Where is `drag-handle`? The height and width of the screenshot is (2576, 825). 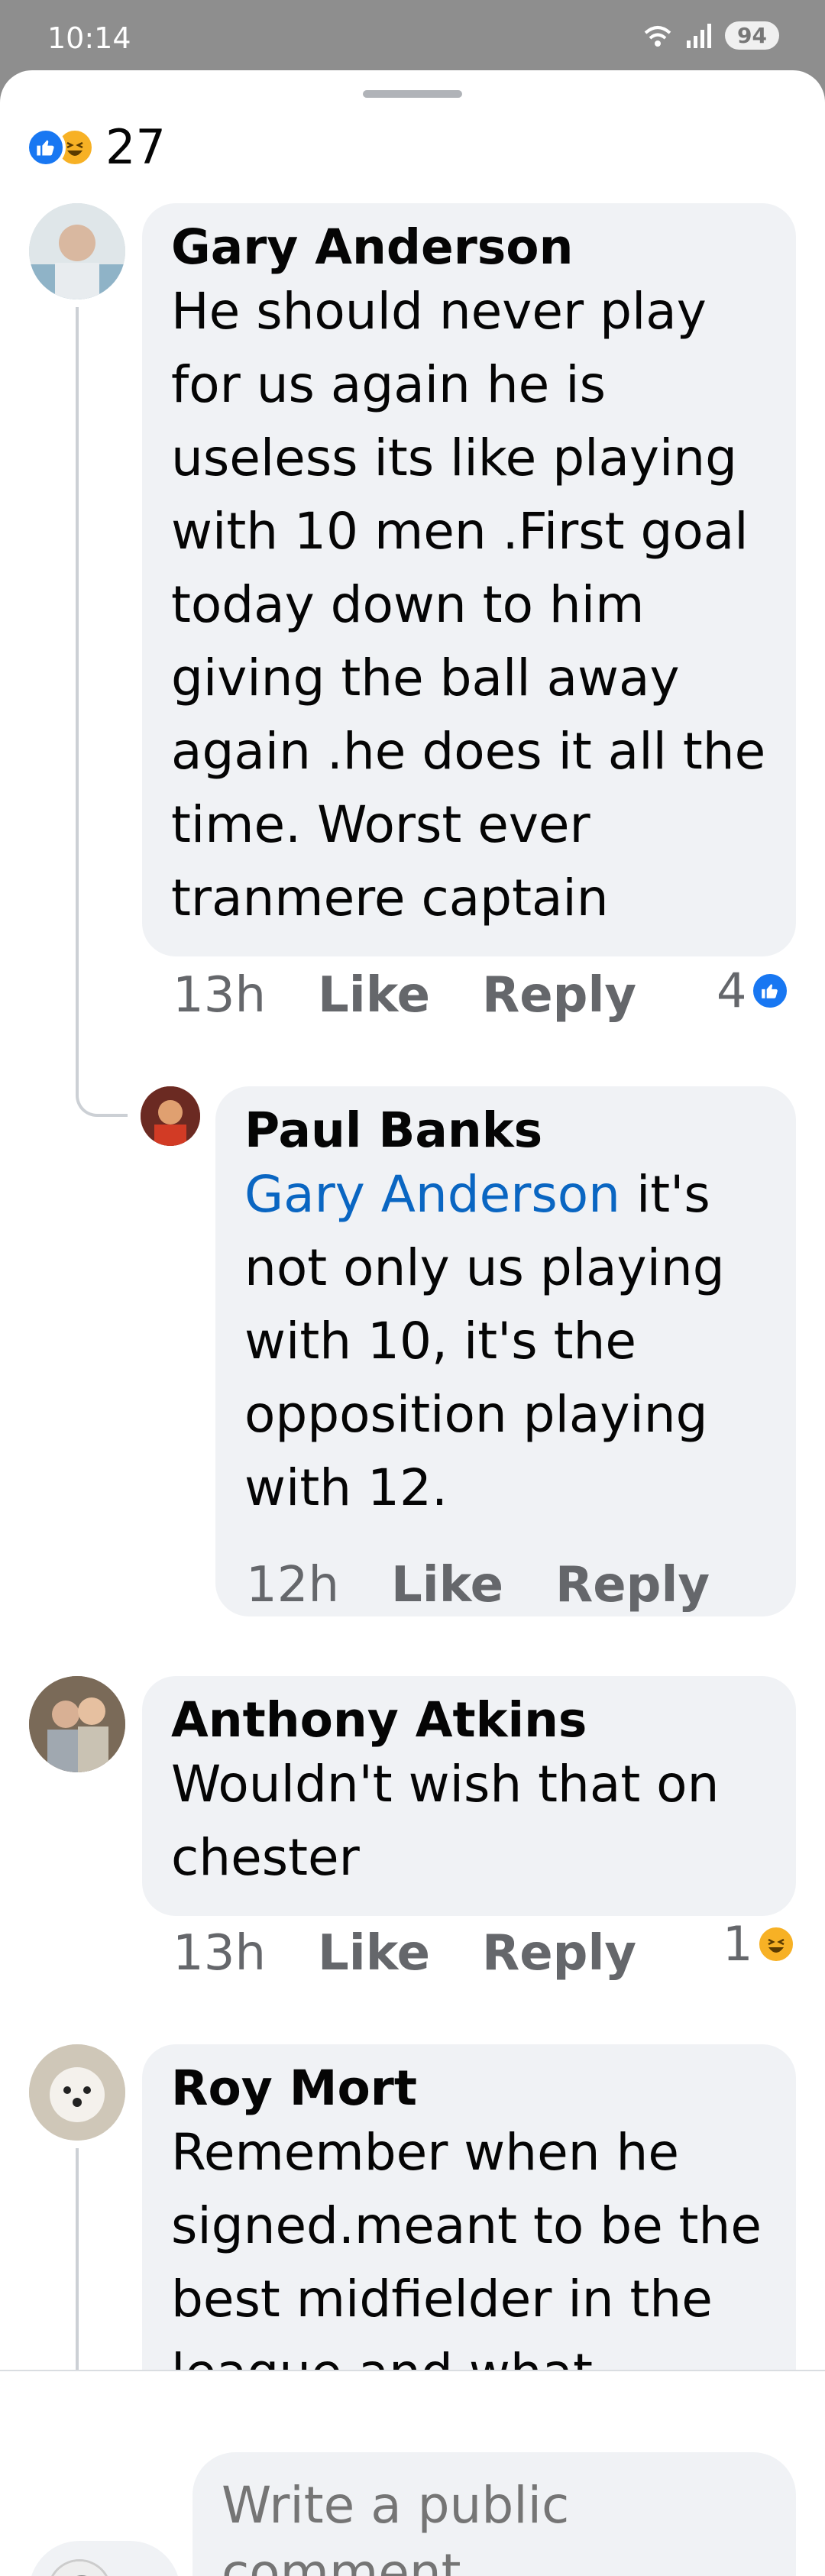
drag-handle is located at coordinates (412, 94).